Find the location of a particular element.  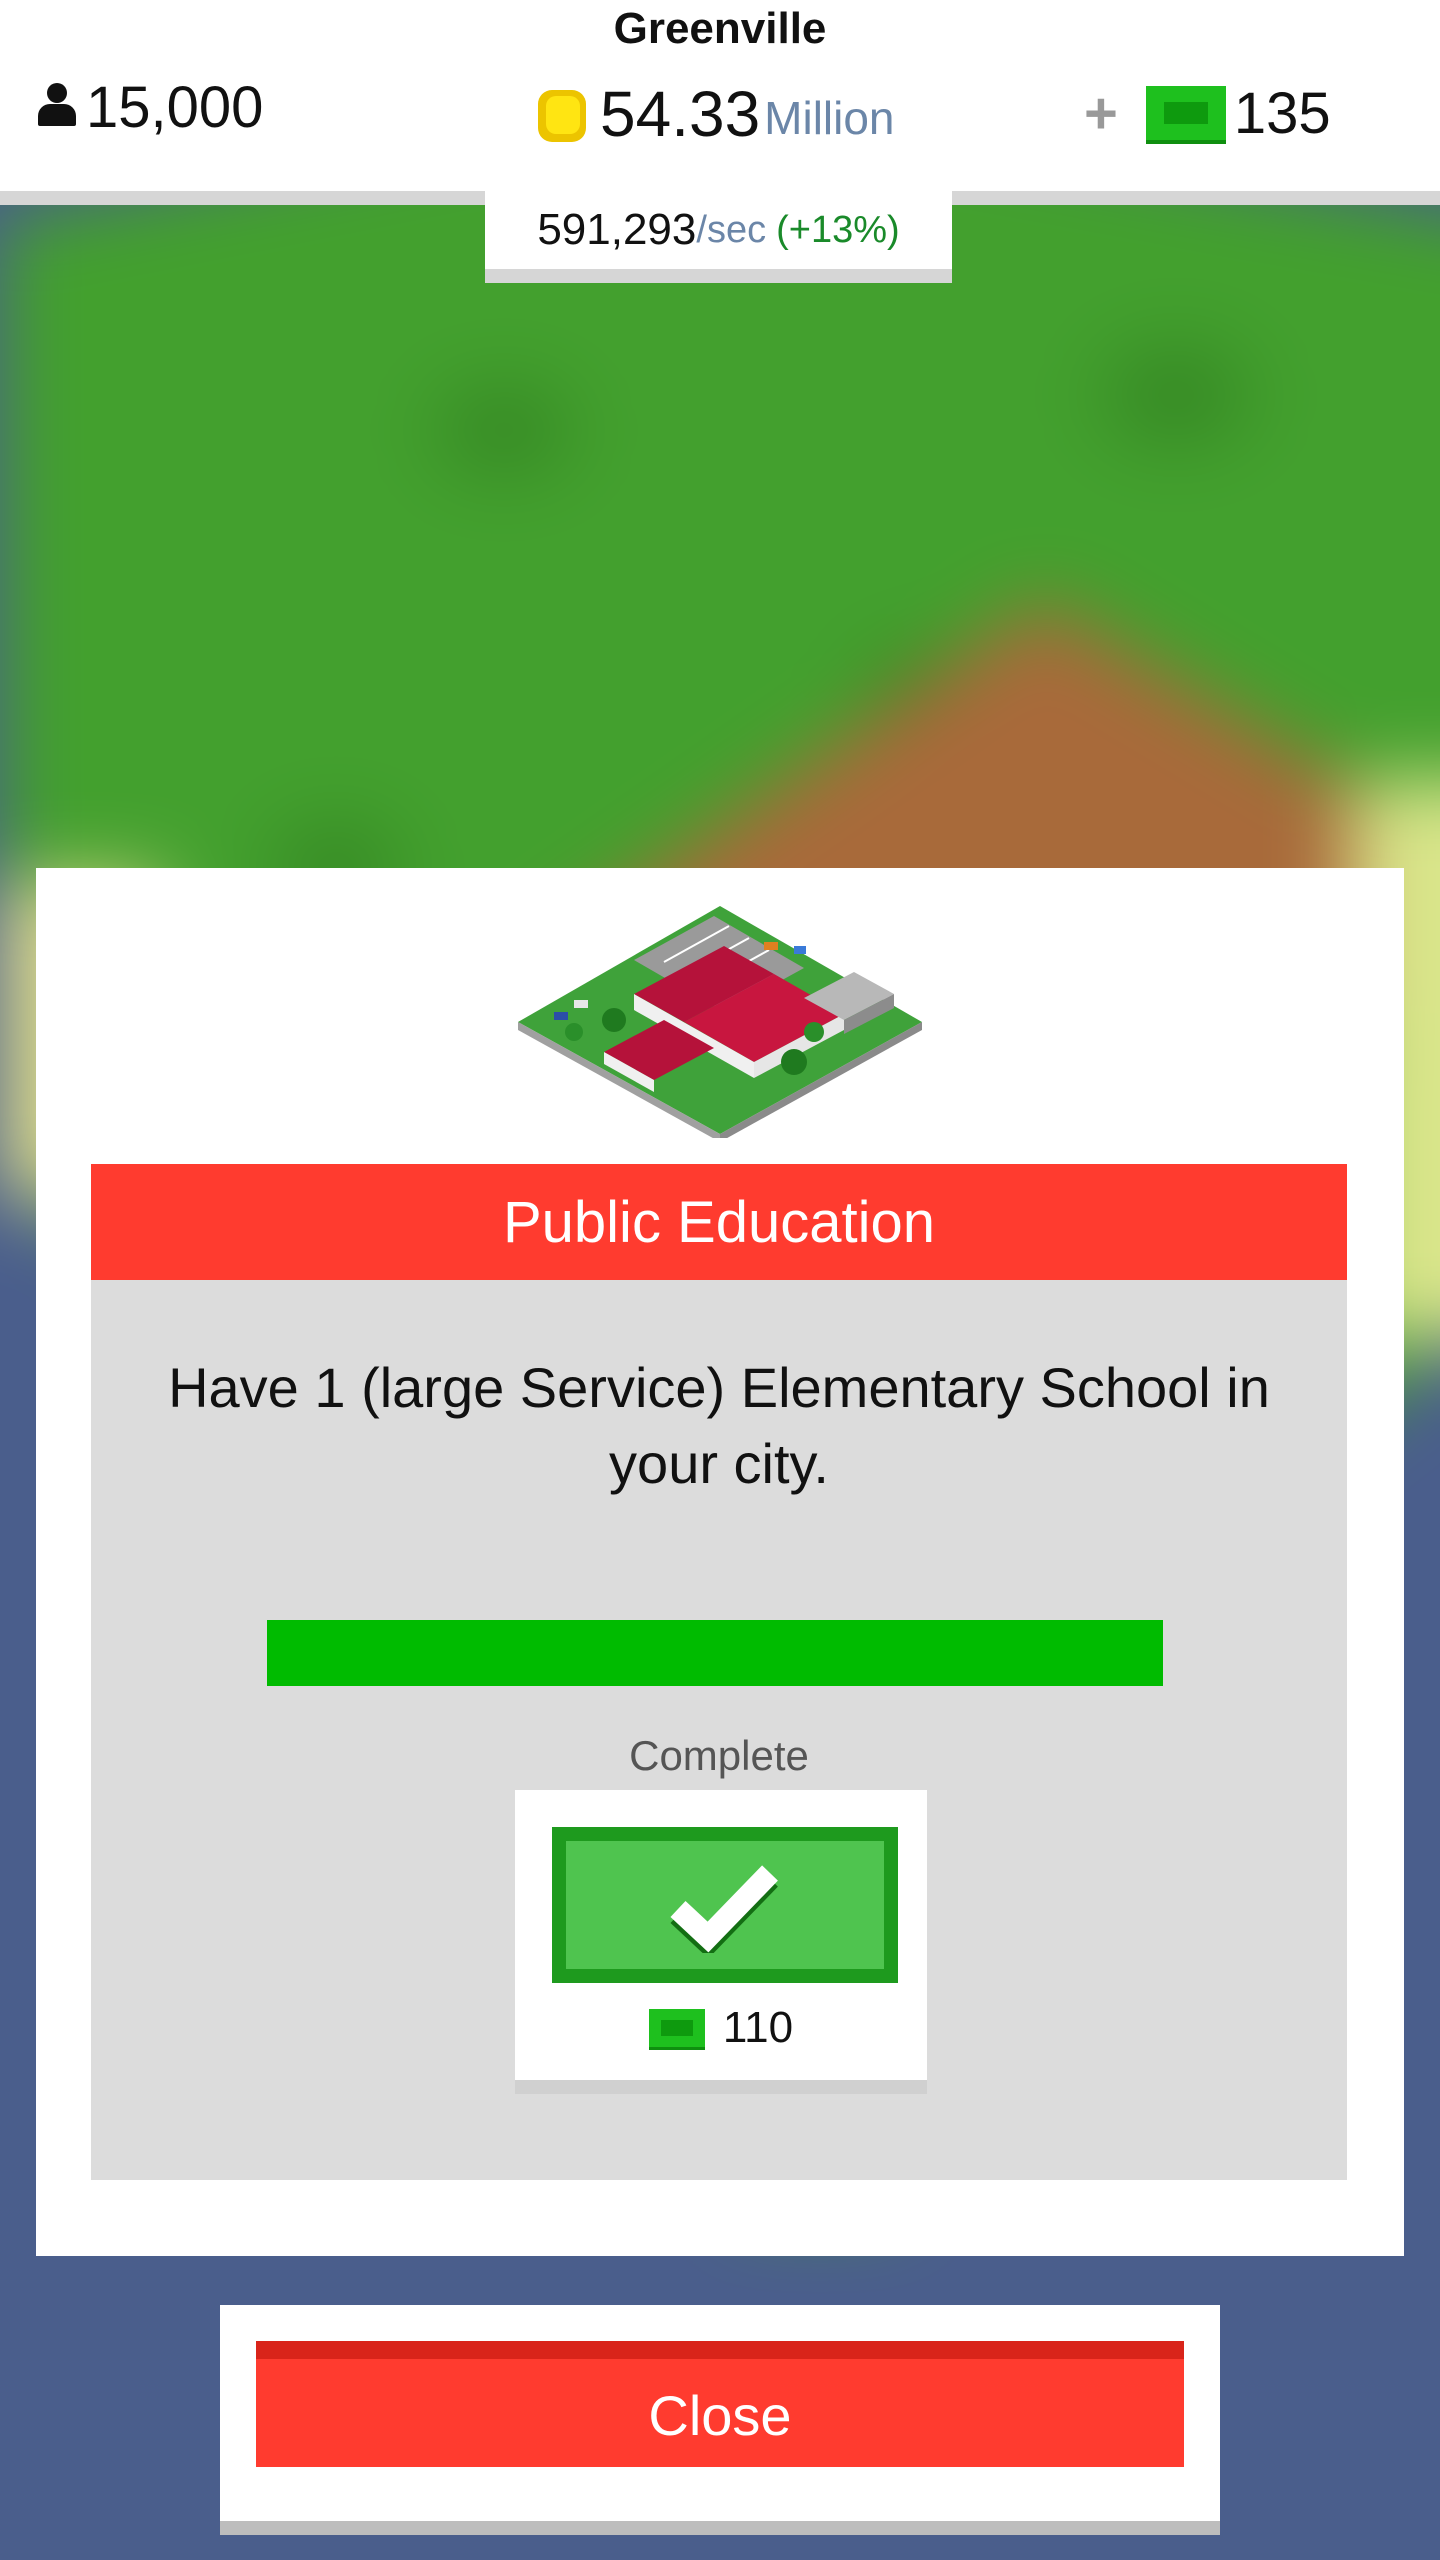

population-counter: 15,000 is located at coordinates (149, 107).